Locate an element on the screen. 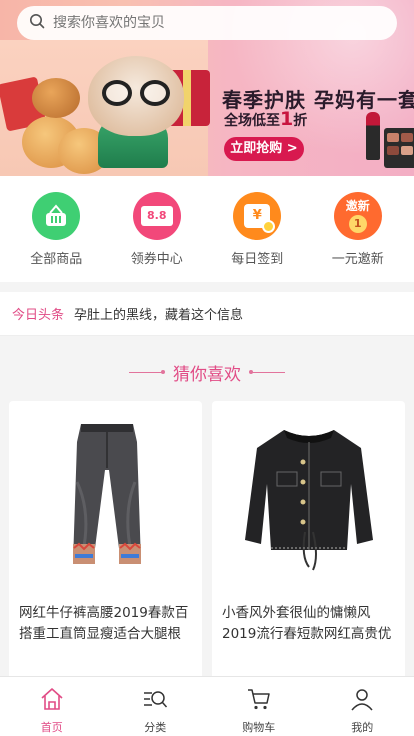 The height and width of the screenshot is (736, 414). croissant-image is located at coordinates (56, 98).